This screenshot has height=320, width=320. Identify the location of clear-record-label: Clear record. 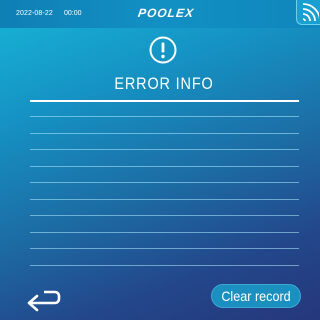
(256, 296).